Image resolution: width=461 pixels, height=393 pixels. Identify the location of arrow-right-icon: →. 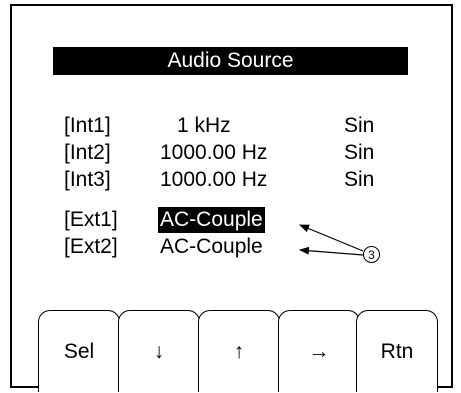
(319, 351).